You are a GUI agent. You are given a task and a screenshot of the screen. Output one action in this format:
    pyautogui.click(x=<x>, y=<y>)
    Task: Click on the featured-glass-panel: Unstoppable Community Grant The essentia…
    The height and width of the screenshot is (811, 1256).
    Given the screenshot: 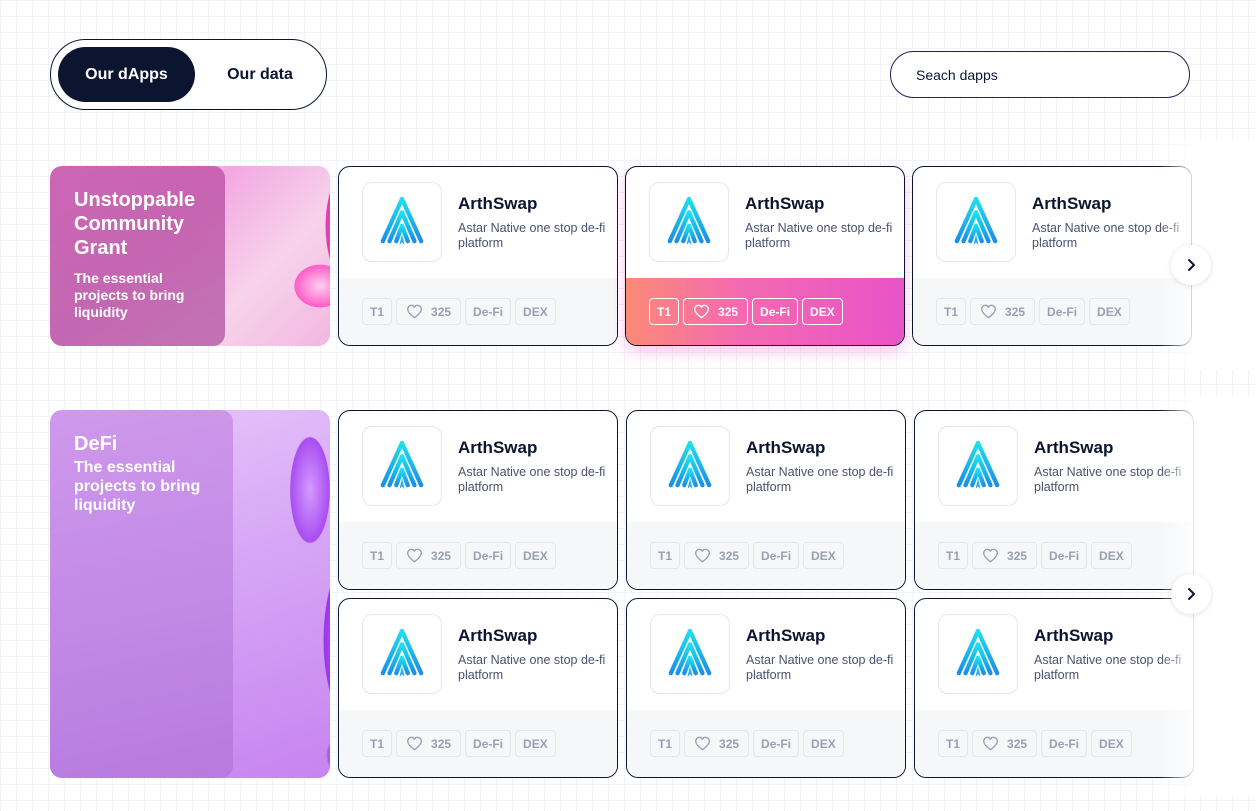 What is the action you would take?
    pyautogui.click(x=137, y=256)
    